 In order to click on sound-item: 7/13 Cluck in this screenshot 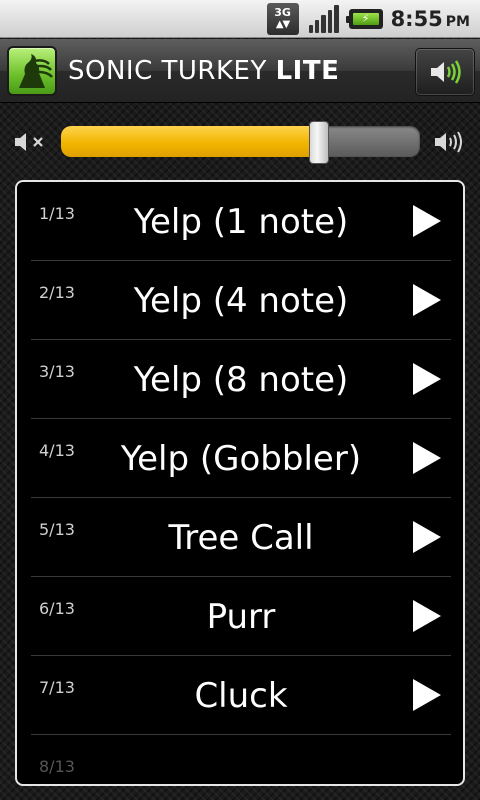, I will do `click(241, 695)`.